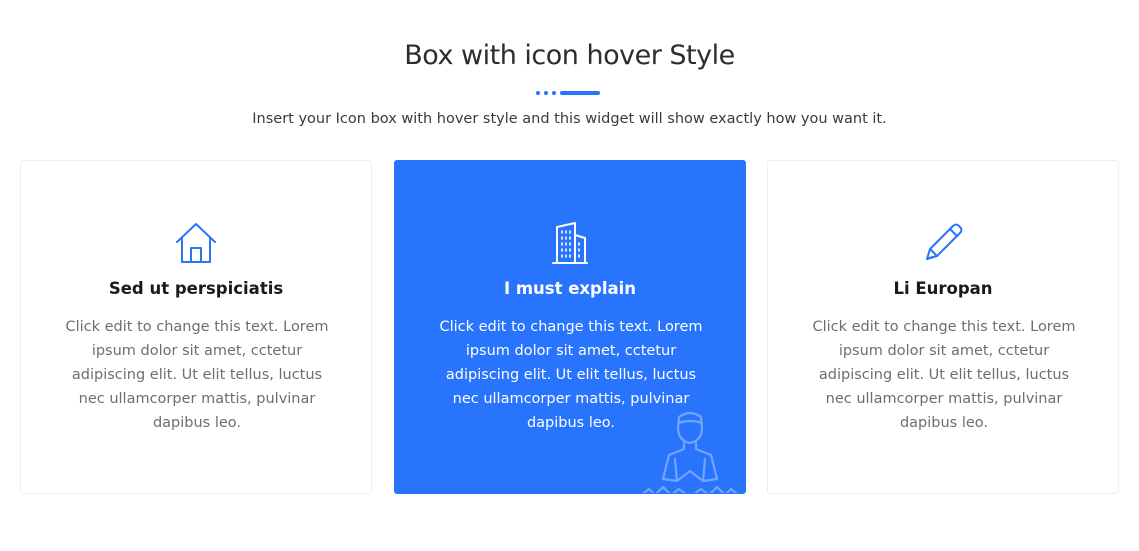 The height and width of the screenshot is (551, 1139). What do you see at coordinates (569, 55) in the screenshot?
I see `section-title: Box with icon hover Style` at bounding box center [569, 55].